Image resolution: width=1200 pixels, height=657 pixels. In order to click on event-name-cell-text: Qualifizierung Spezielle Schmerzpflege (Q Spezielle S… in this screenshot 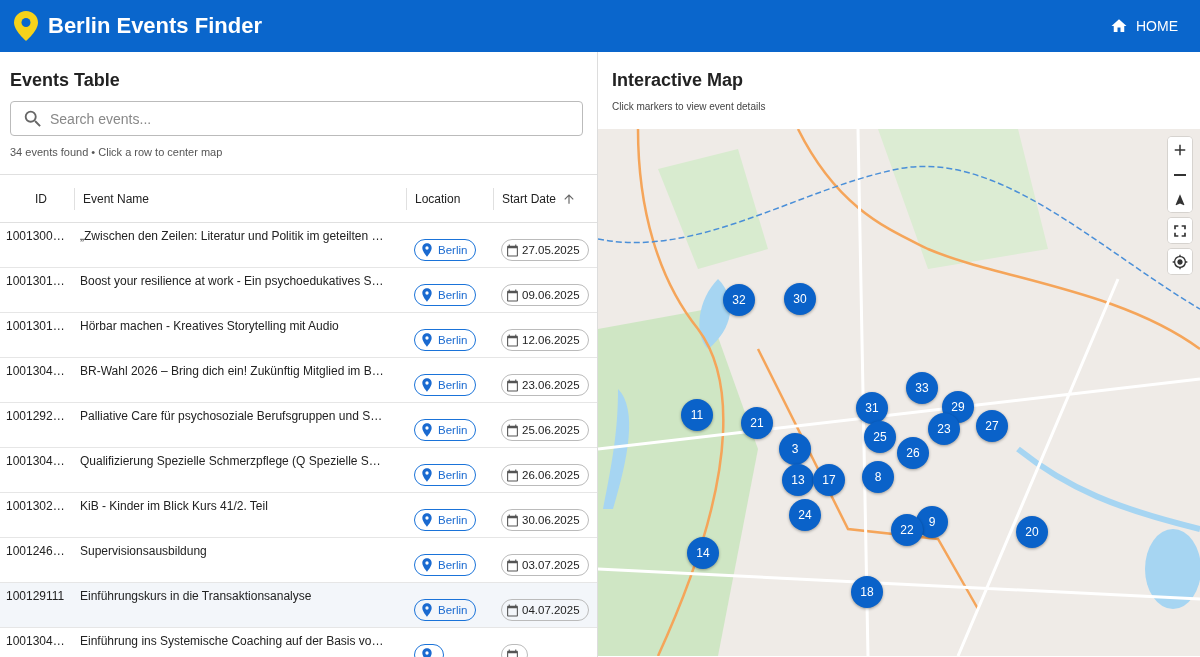, I will do `click(230, 461)`.